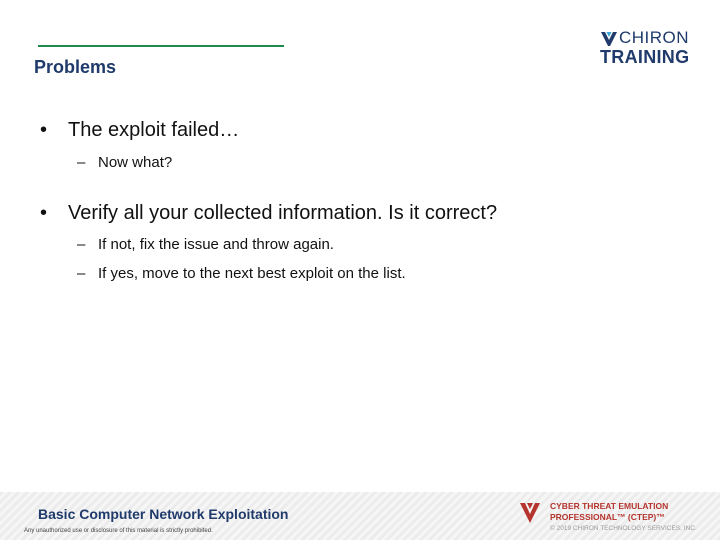 The width and height of the screenshot is (720, 540). I want to click on logo-top-row: CHIRON, so click(644, 38).